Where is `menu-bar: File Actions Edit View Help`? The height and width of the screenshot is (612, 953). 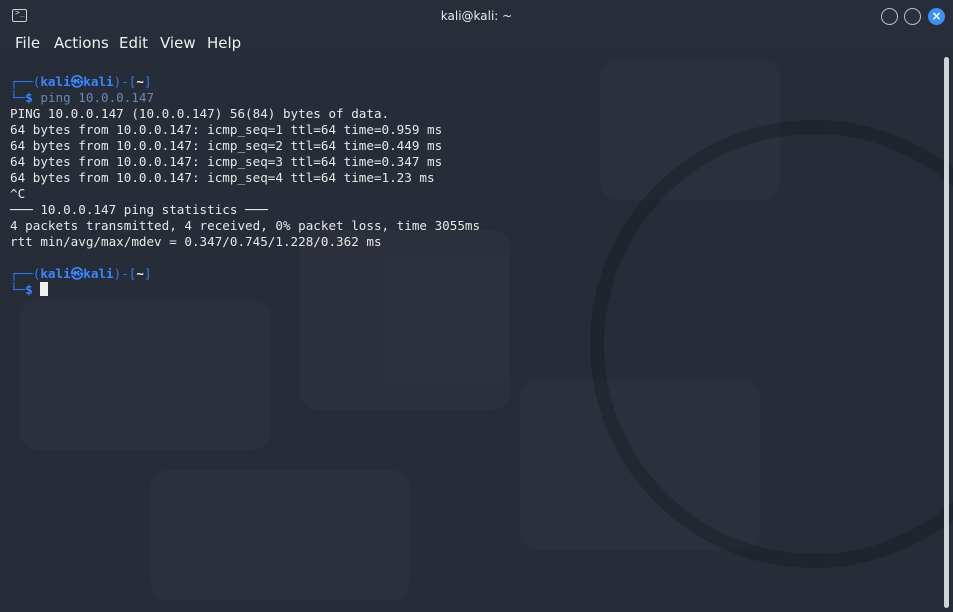
menu-bar: File Actions Edit View Help is located at coordinates (476, 44).